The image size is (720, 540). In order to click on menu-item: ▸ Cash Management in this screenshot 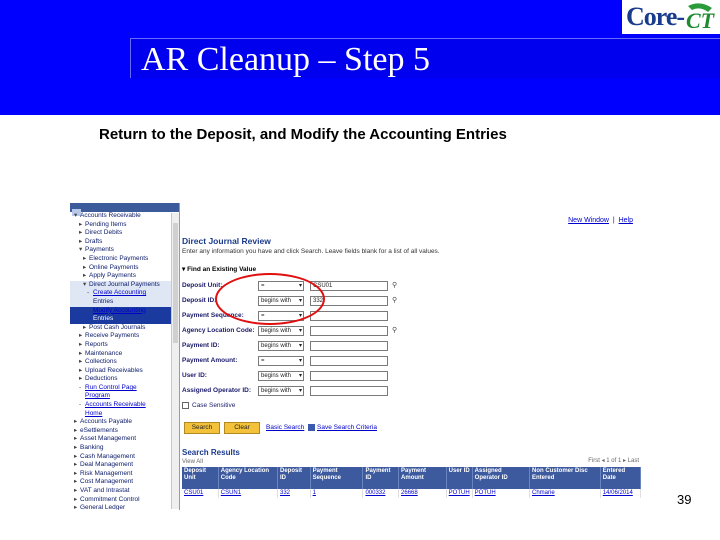, I will do `click(124, 457)`.